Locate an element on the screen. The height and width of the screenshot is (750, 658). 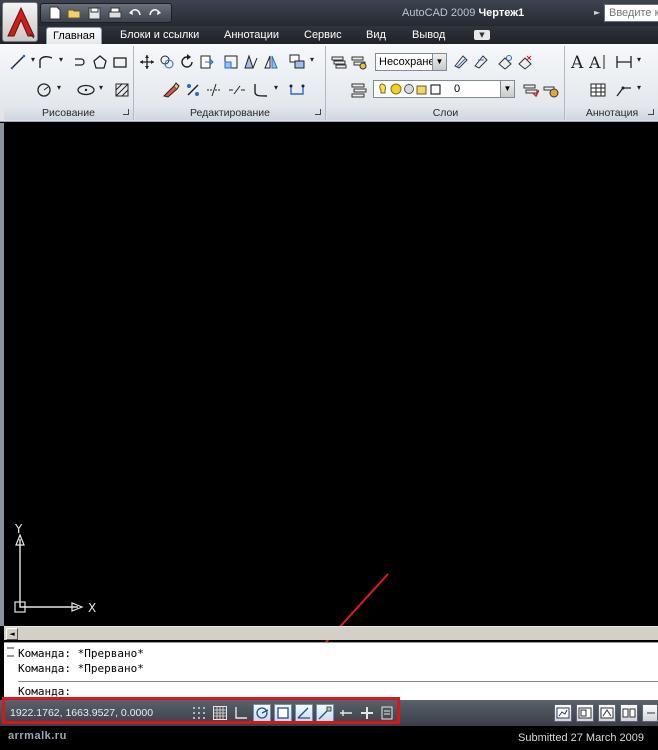
layer-state-value: Несохране is located at coordinates (407, 62).